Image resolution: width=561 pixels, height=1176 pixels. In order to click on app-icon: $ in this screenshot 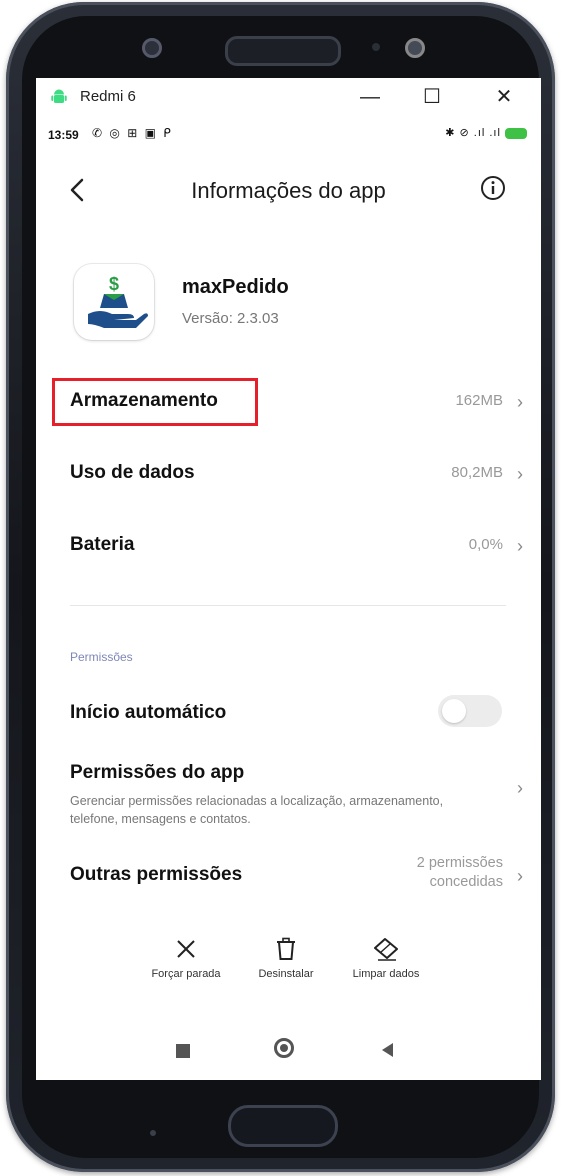, I will do `click(114, 302)`.